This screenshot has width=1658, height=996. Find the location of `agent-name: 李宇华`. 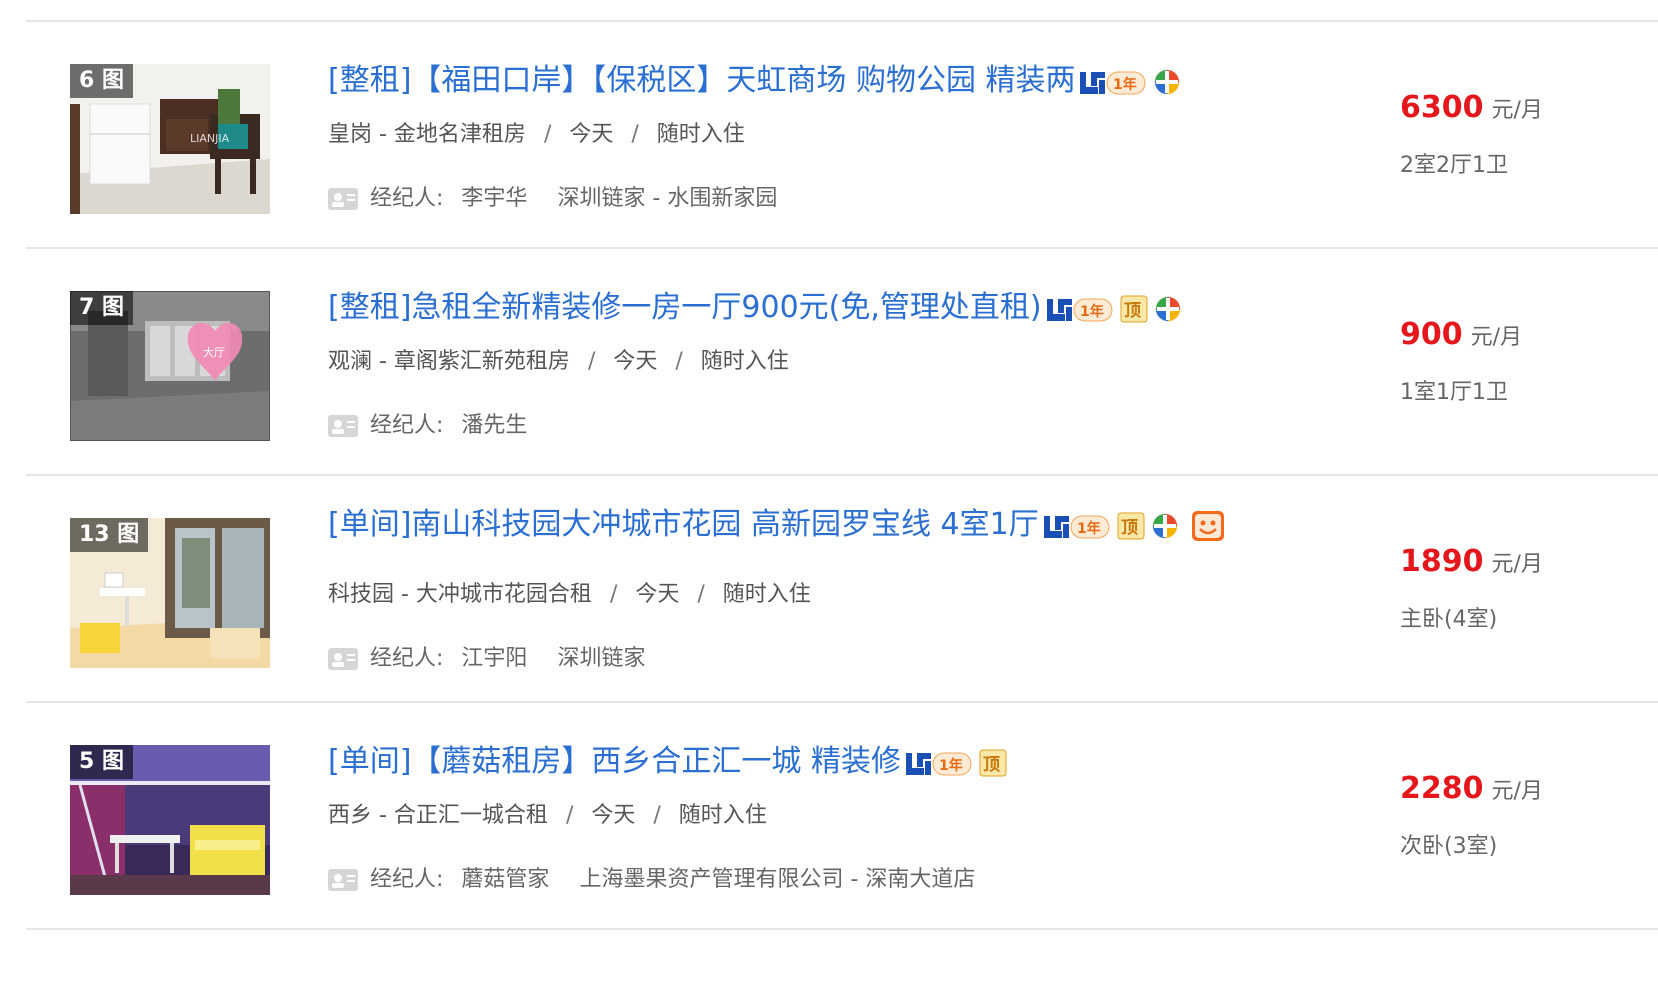

agent-name: 李宇华 is located at coordinates (494, 198).